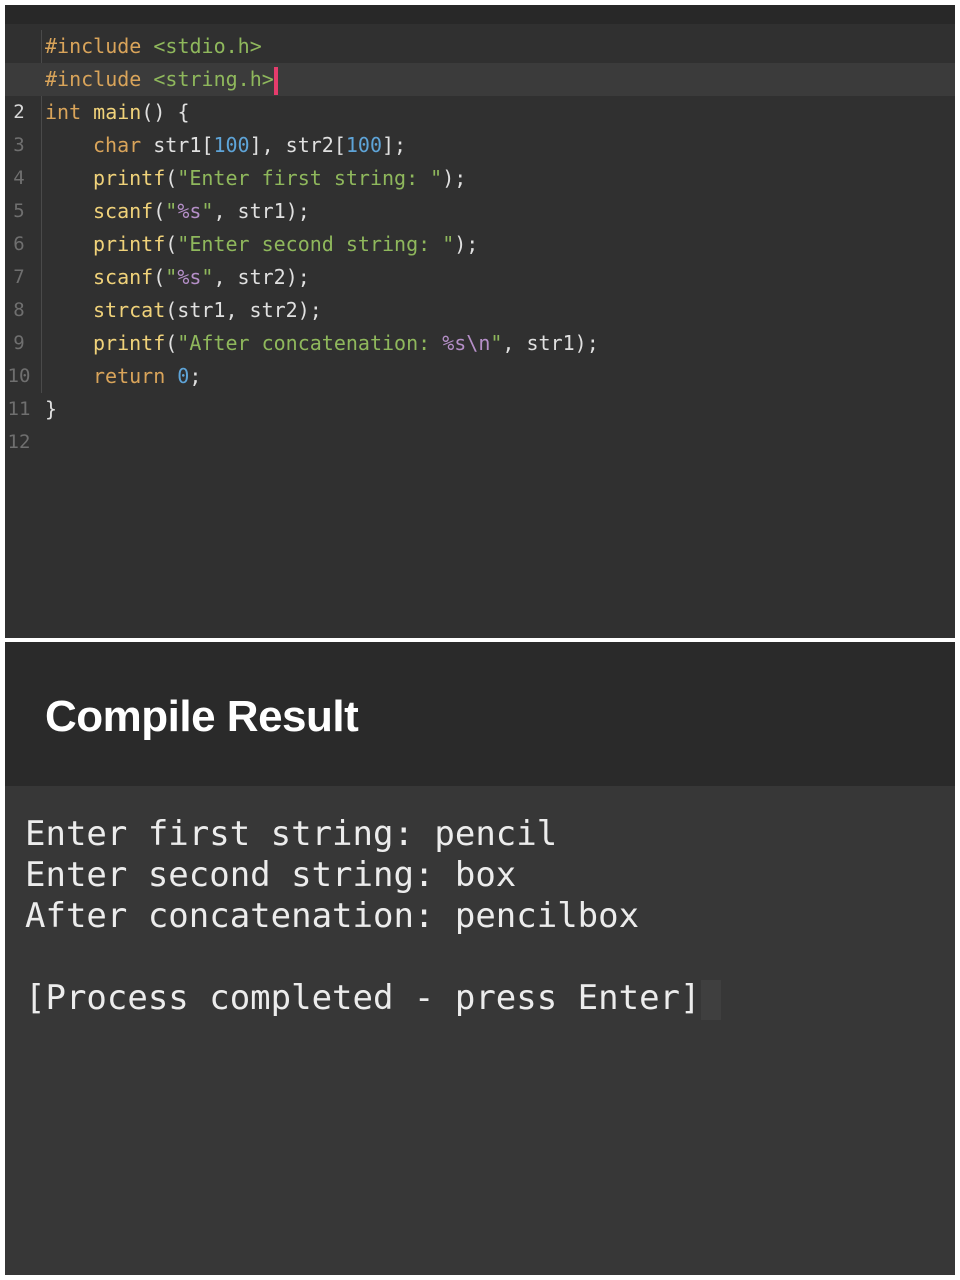 The width and height of the screenshot is (960, 1280). What do you see at coordinates (165, 112) in the screenshot?
I see `token: () {` at bounding box center [165, 112].